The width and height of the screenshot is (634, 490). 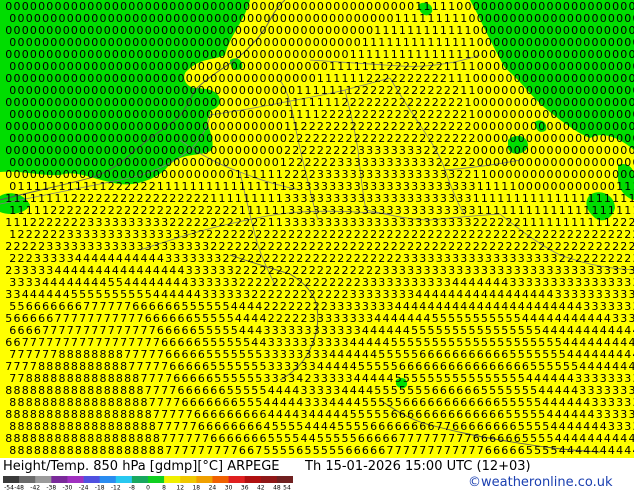 I want to click on legend-label: -18, so click(x=100, y=487).